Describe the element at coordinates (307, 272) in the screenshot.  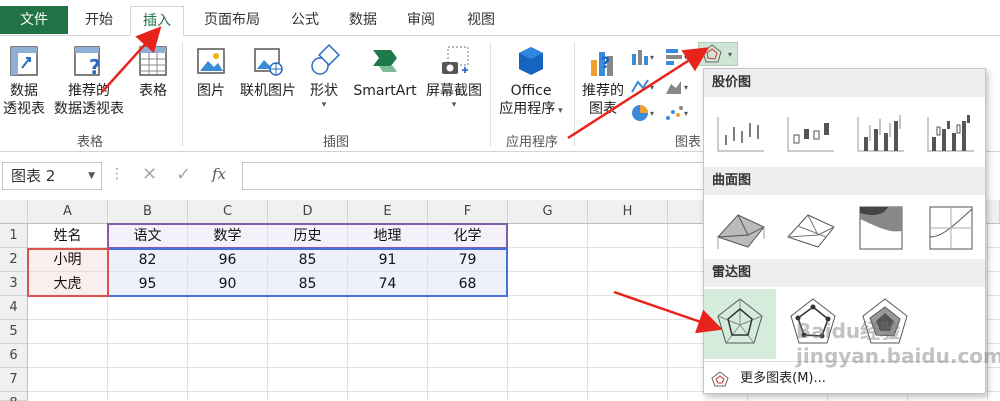
I see `values-range` at that location.